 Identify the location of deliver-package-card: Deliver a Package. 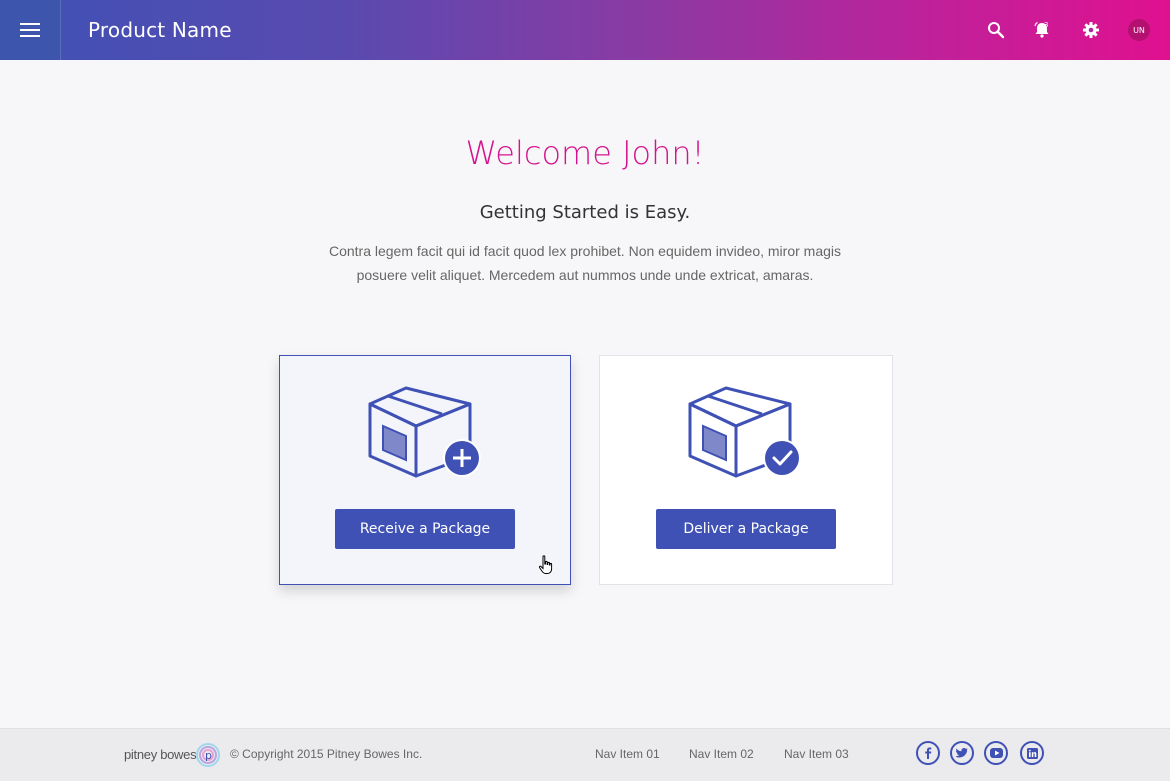
(746, 470).